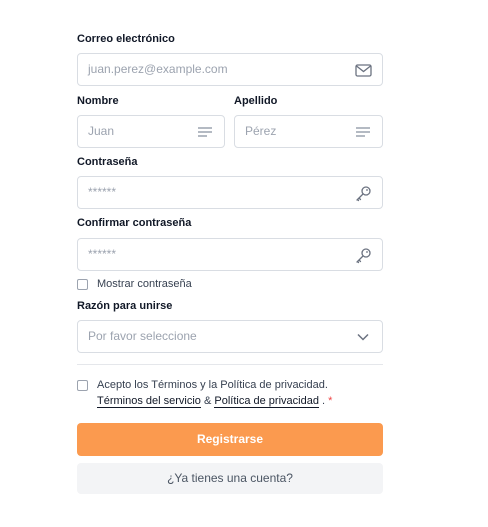 The width and height of the screenshot is (488, 527). Describe the element at coordinates (363, 70) in the screenshot. I see `mail-icon` at that location.